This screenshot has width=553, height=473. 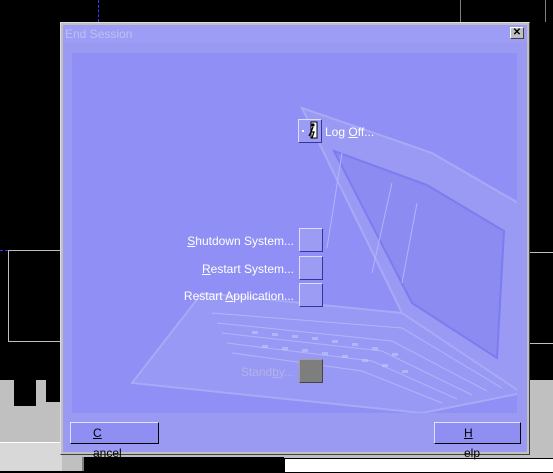 I want to click on background-panel-left, so click(x=31, y=425).